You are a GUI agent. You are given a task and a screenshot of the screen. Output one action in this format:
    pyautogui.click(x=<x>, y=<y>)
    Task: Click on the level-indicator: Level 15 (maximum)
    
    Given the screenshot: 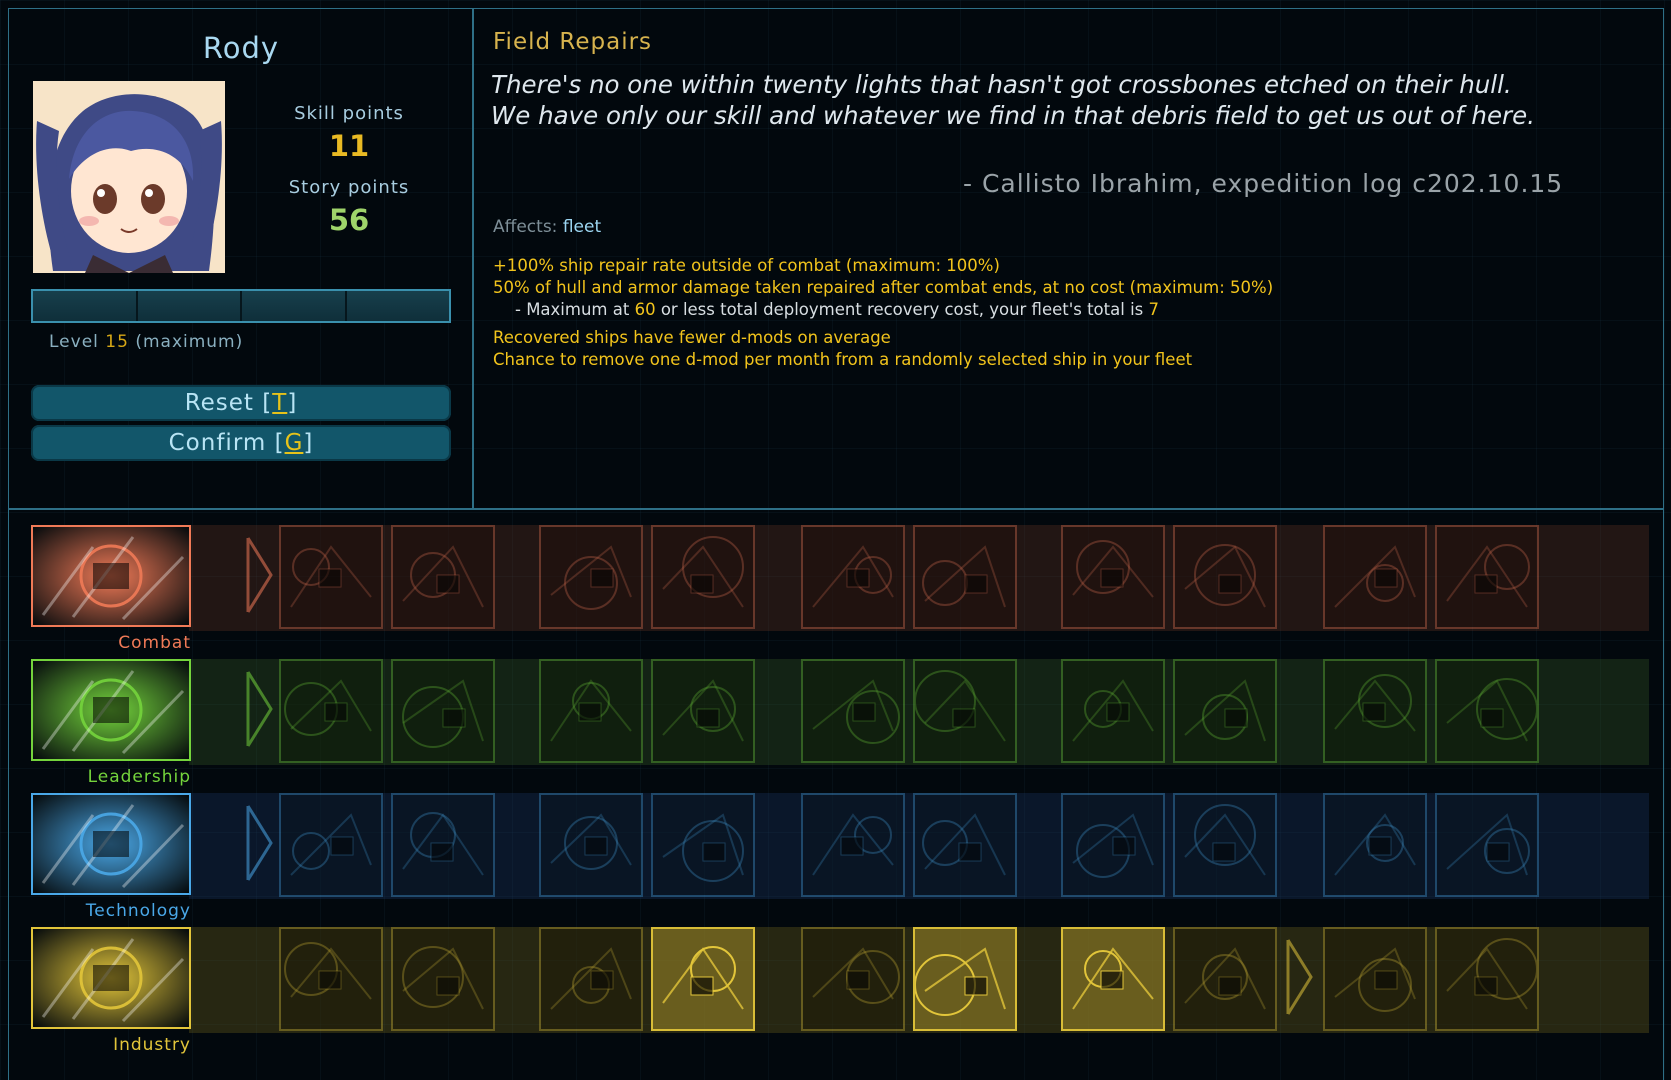 What is the action you would take?
    pyautogui.click(x=146, y=342)
    